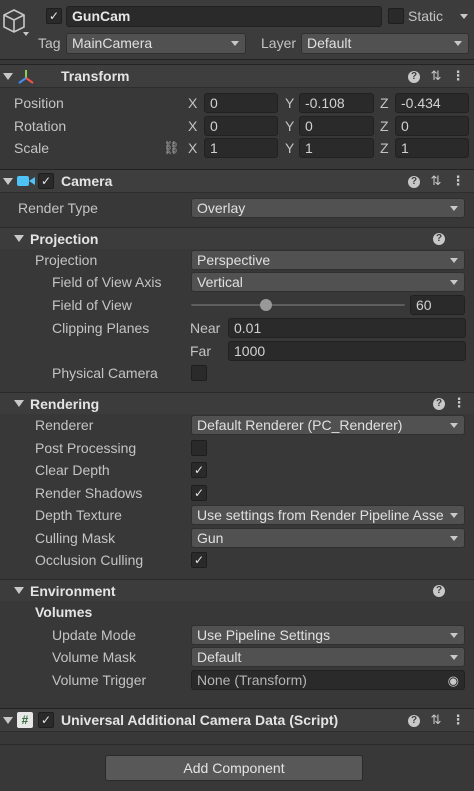 The height and width of the screenshot is (791, 474). What do you see at coordinates (396, 16) in the screenshot?
I see `static-checkbox` at bounding box center [396, 16].